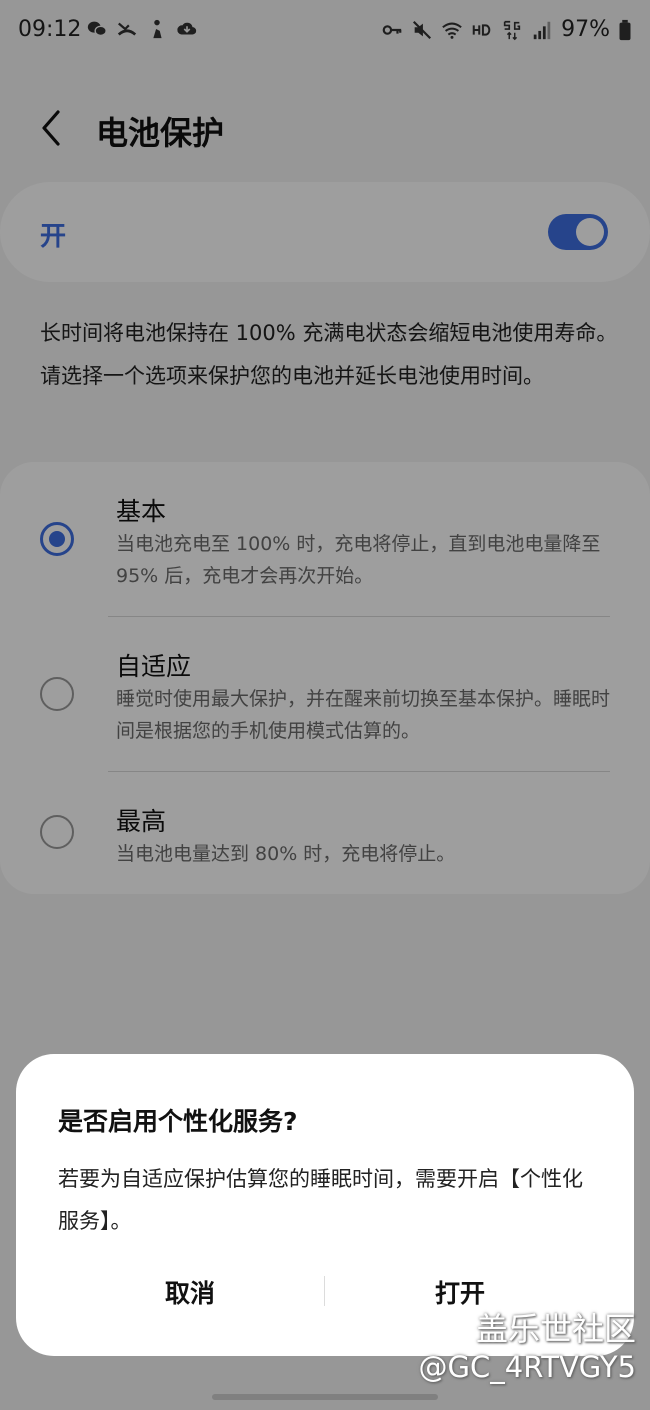 Image resolution: width=650 pixels, height=1410 pixels. What do you see at coordinates (325, 1397) in the screenshot?
I see `home-indicator` at bounding box center [325, 1397].